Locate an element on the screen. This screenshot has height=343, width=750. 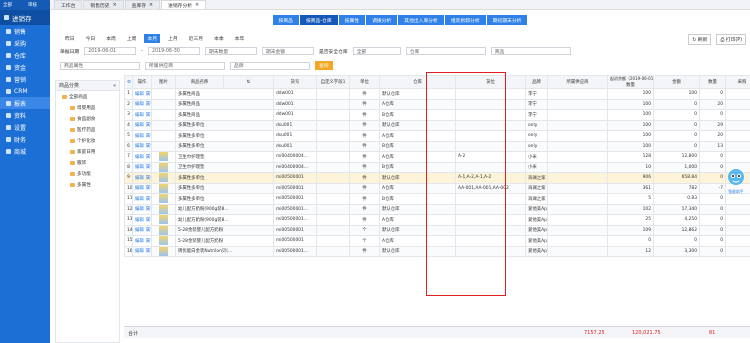
sidebar-item-7: 资料 is located at coordinates (25, 115).